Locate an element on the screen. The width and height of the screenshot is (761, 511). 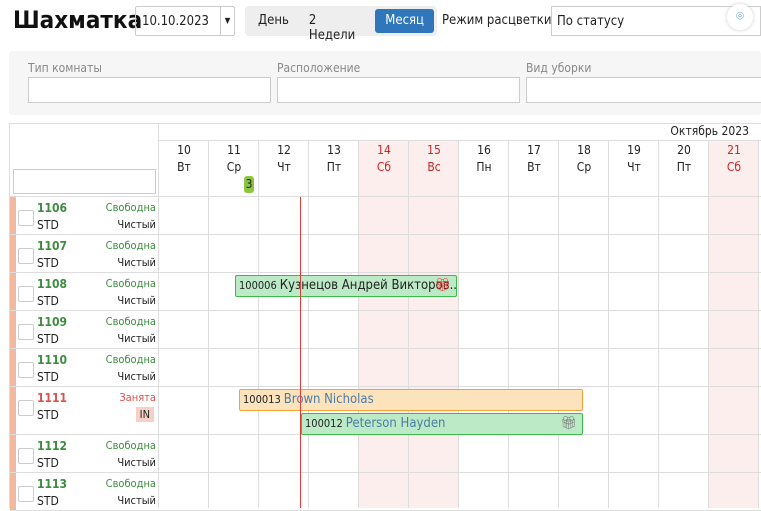
room-number: 1111 is located at coordinates (52, 398).